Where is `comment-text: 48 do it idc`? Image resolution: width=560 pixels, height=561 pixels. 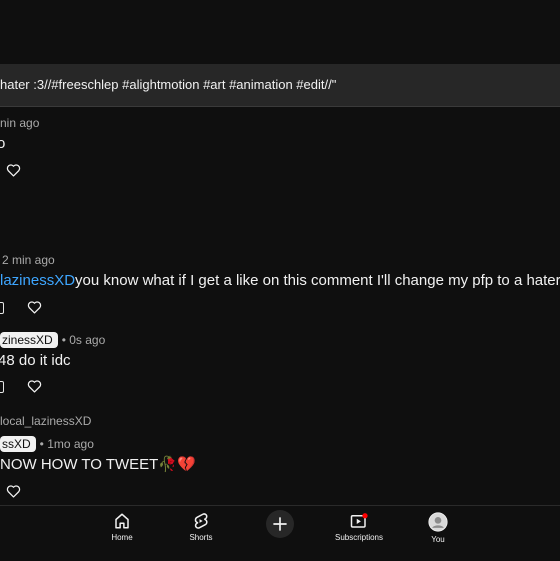
comment-text: 48 do it idc is located at coordinates (35, 360).